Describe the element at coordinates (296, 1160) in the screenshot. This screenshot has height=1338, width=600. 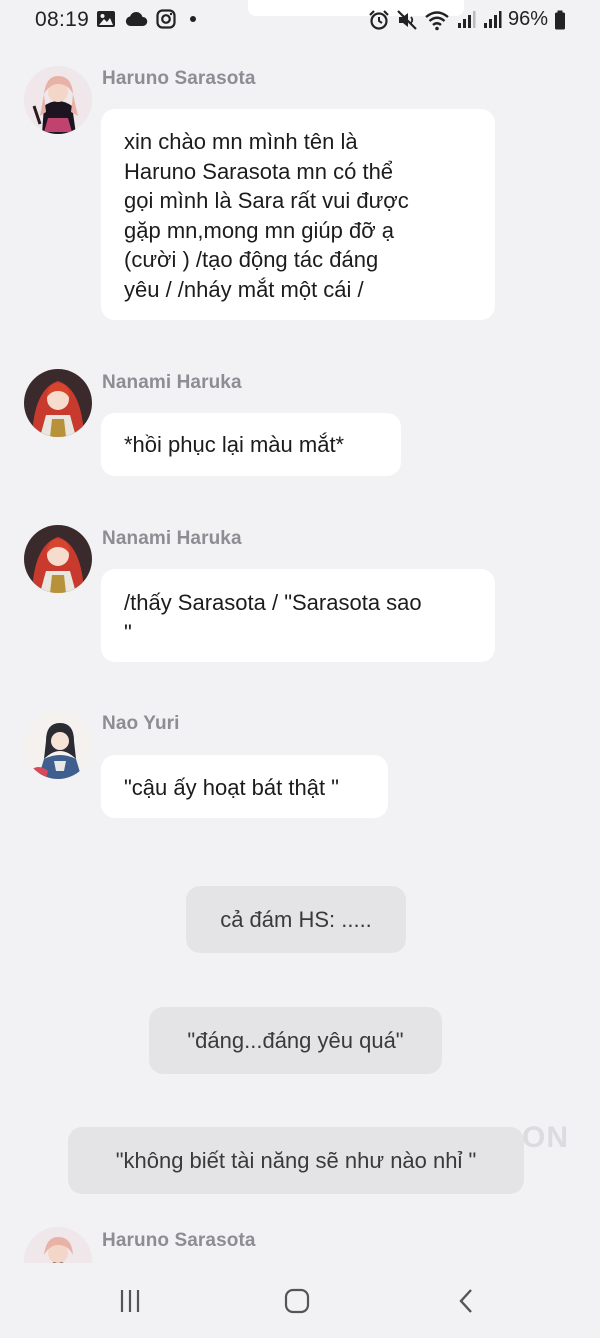
I see `narration-bubble: "không biết tài năng sẽ như nào nhỉ "` at that location.